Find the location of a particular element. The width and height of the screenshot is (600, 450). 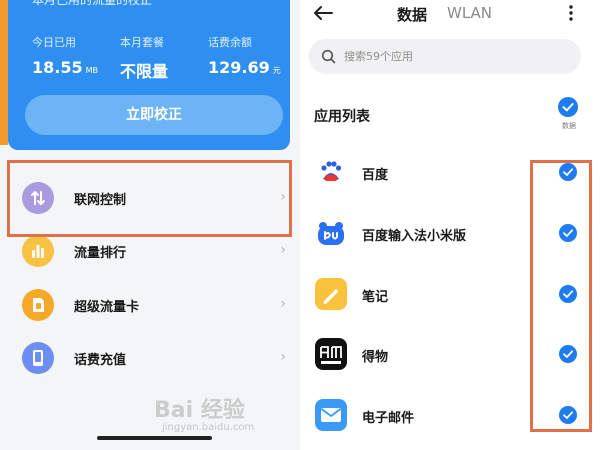

stat-value-wrap: 不限量 is located at coordinates (144, 70).